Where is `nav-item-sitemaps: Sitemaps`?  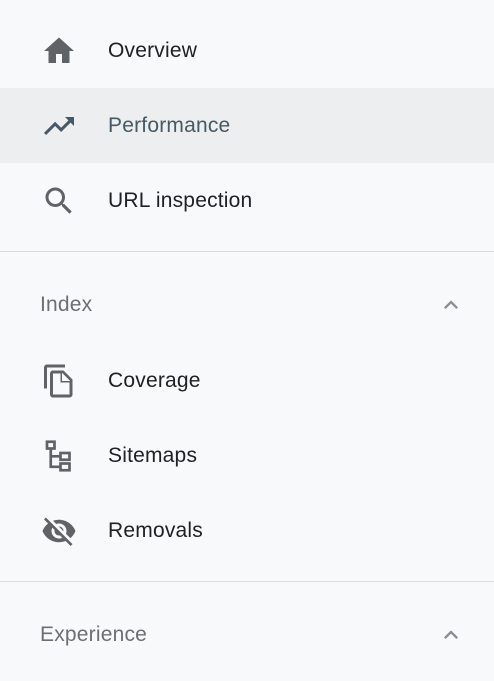 nav-item-sitemaps: Sitemaps is located at coordinates (247, 455).